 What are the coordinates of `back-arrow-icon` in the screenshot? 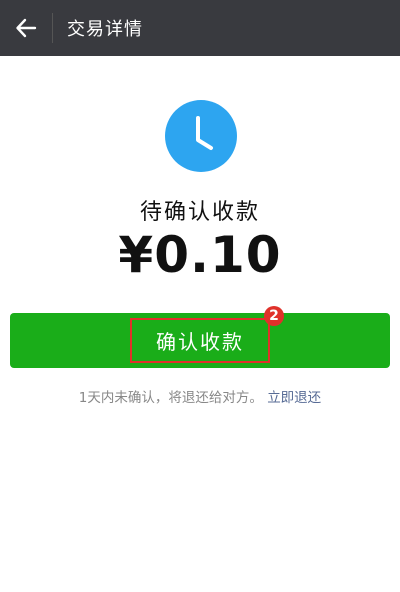 It's located at (26, 28).